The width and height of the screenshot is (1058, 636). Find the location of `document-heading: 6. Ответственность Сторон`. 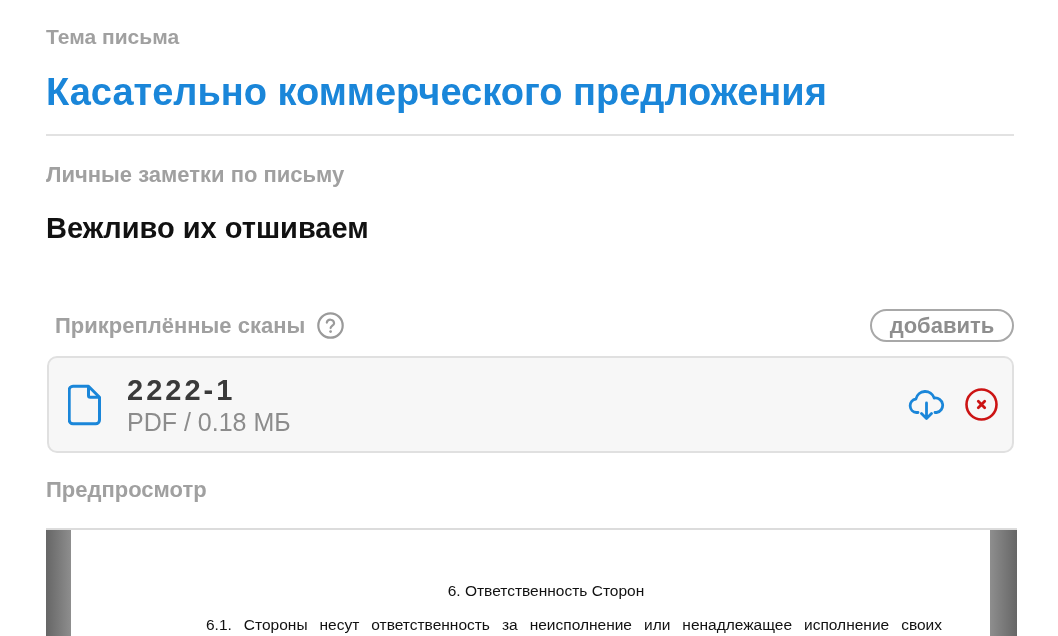

document-heading: 6. Ответственность Сторон is located at coordinates (546, 590).